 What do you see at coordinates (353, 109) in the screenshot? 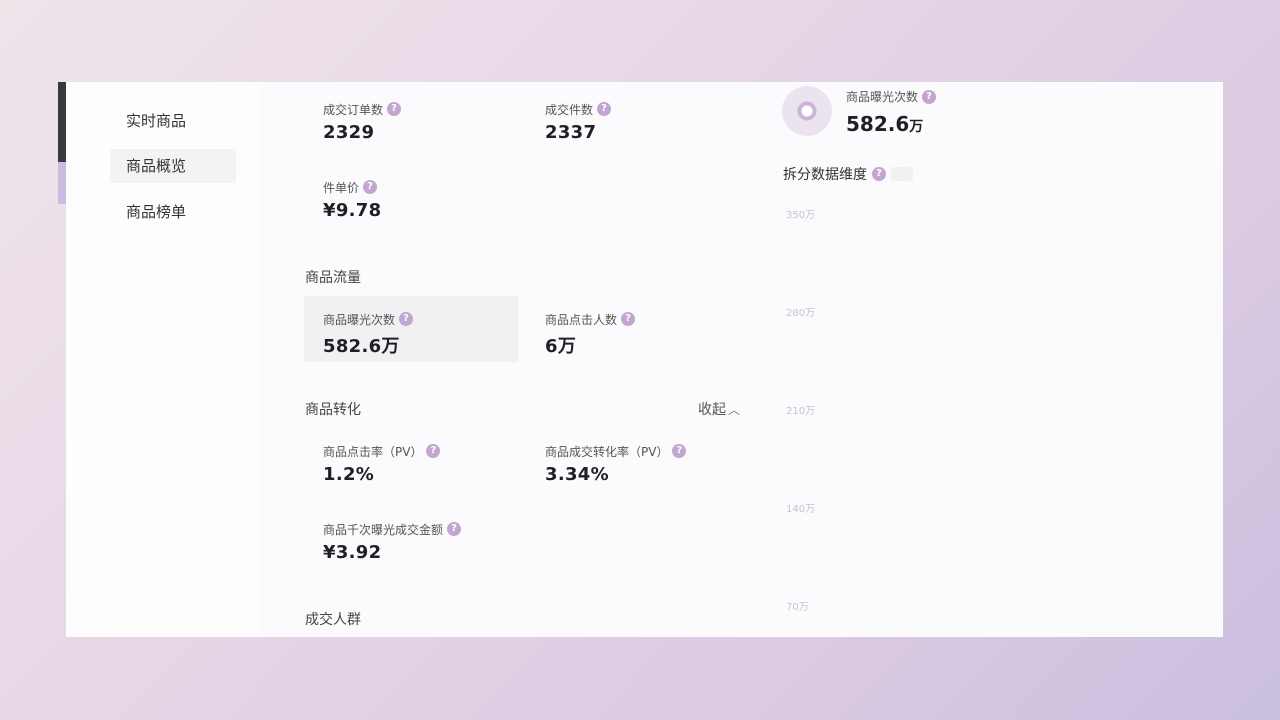
I see `metric-label: 成交订单数` at bounding box center [353, 109].